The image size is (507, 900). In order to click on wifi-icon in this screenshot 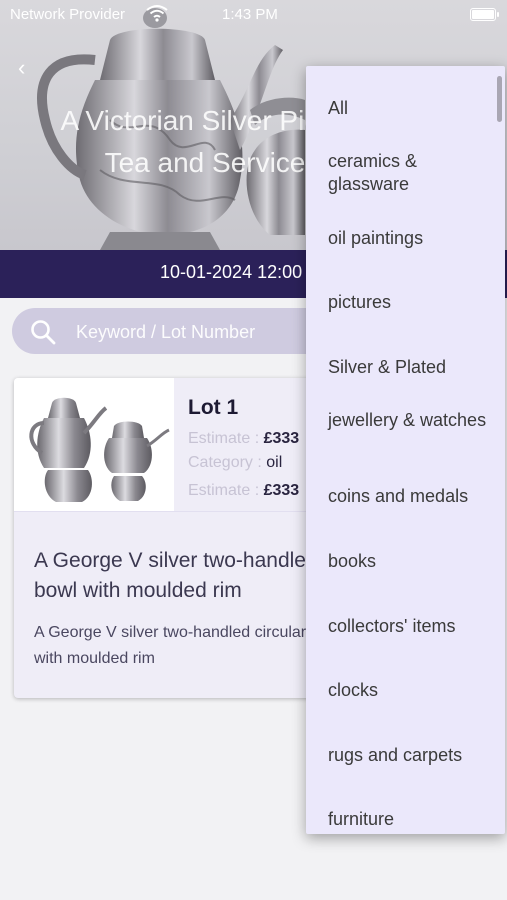, I will do `click(157, 15)`.